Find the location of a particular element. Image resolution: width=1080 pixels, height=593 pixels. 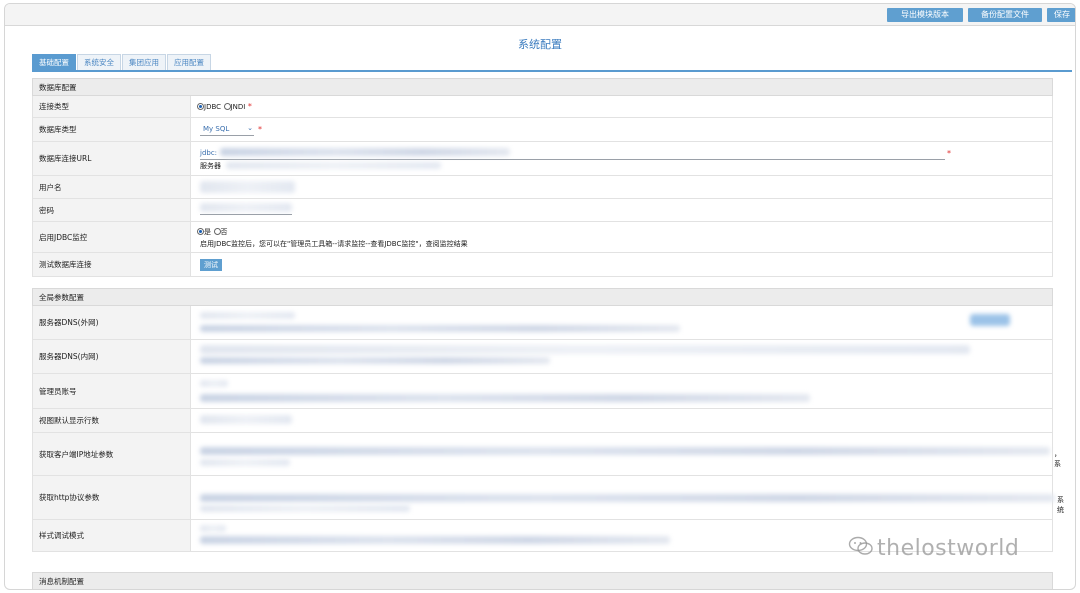

password-underline is located at coordinates (246, 214).